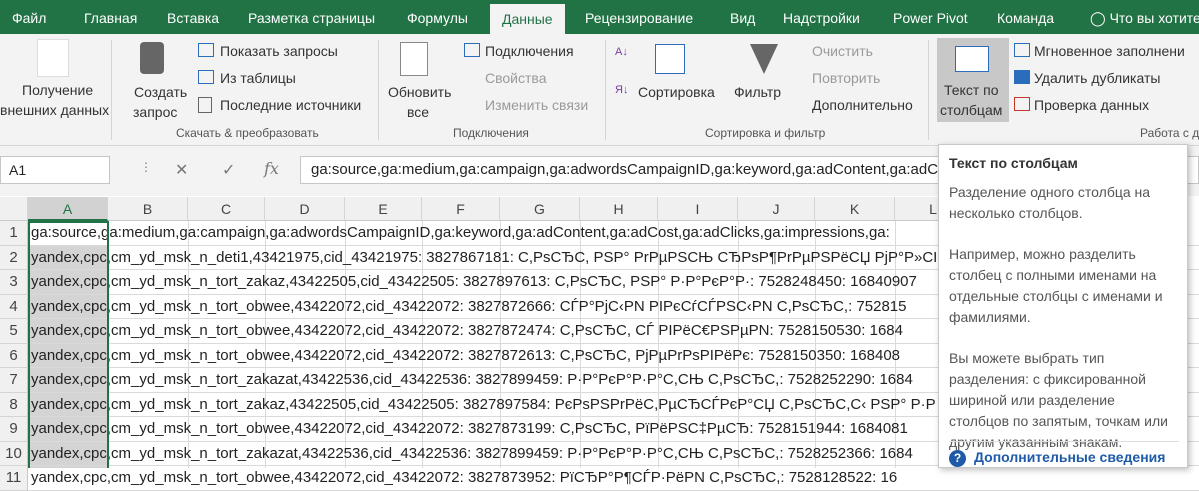 The height and width of the screenshot is (491, 1199). I want to click on data-validation-icon, so click(1022, 104).